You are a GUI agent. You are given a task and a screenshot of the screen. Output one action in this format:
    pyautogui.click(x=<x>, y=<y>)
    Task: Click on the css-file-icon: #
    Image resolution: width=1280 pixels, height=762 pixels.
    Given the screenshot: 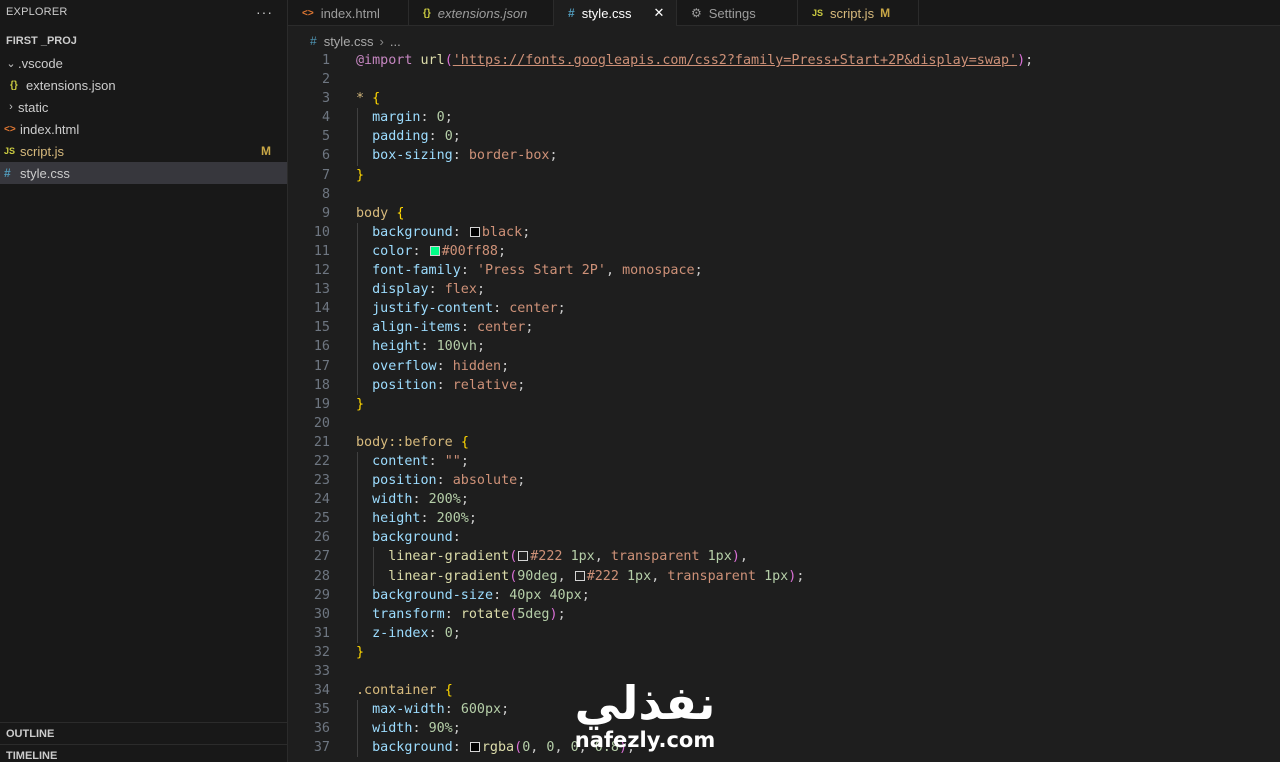 What is the action you would take?
    pyautogui.click(x=571, y=13)
    